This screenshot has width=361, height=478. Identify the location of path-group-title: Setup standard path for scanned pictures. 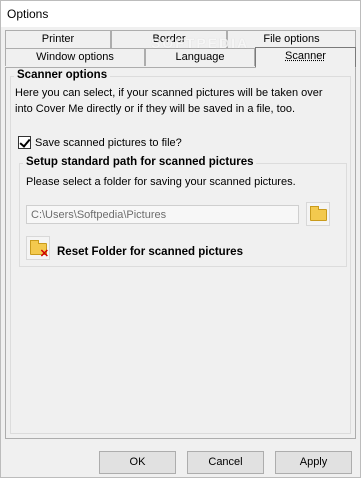
(140, 162).